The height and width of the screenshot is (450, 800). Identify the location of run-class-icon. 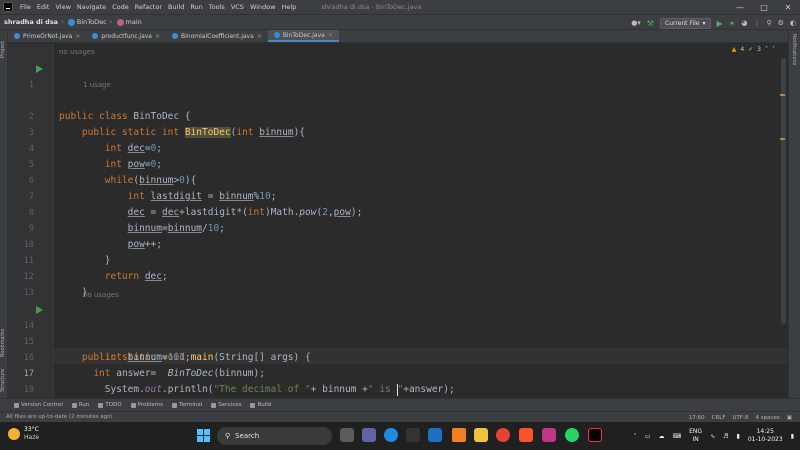
(39, 69).